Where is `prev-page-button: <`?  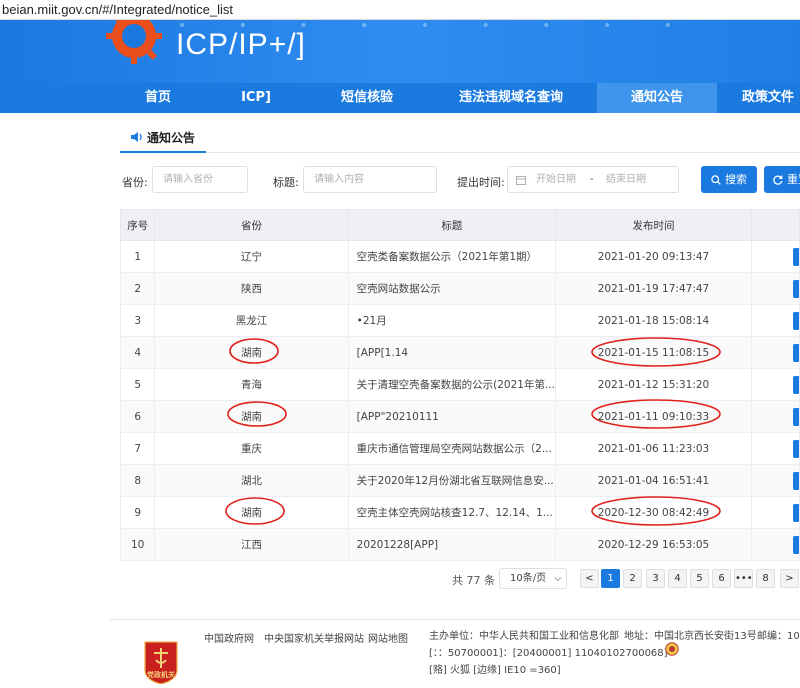 prev-page-button: < is located at coordinates (589, 578).